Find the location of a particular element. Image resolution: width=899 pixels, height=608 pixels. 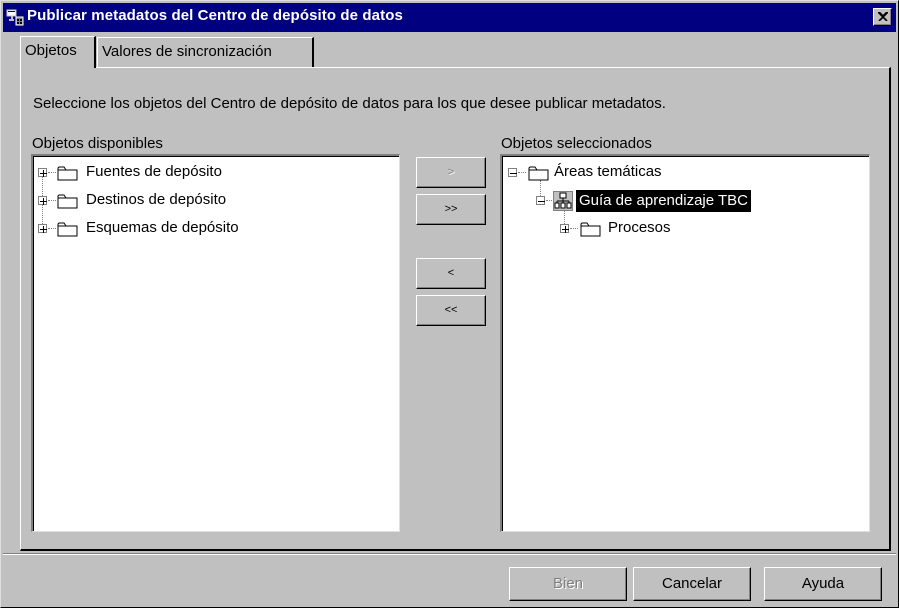

remove-button: < is located at coordinates (451, 273).